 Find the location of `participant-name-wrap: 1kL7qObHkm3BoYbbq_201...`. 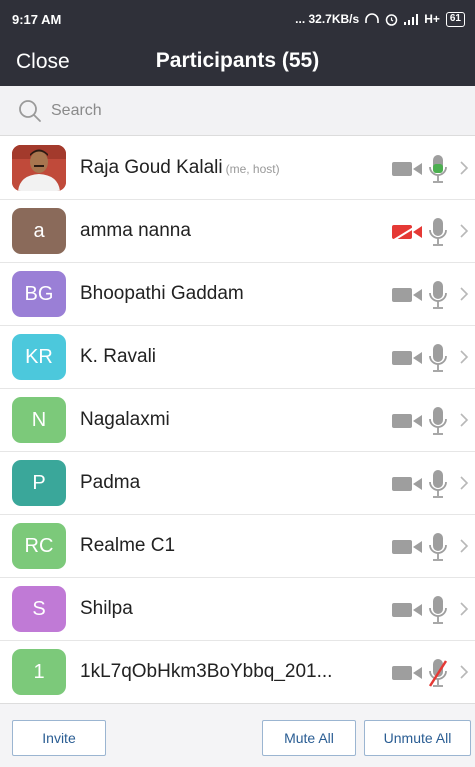

participant-name-wrap: 1kL7qObHkm3BoYbbq_201... is located at coordinates (206, 672).